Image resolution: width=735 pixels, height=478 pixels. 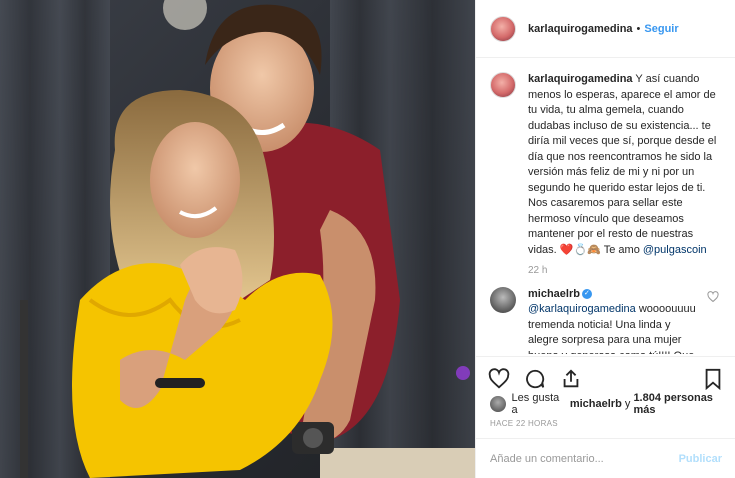 What do you see at coordinates (582, 309) in the screenshot?
I see `comment-mention: @karlaquirogamedina` at bounding box center [582, 309].